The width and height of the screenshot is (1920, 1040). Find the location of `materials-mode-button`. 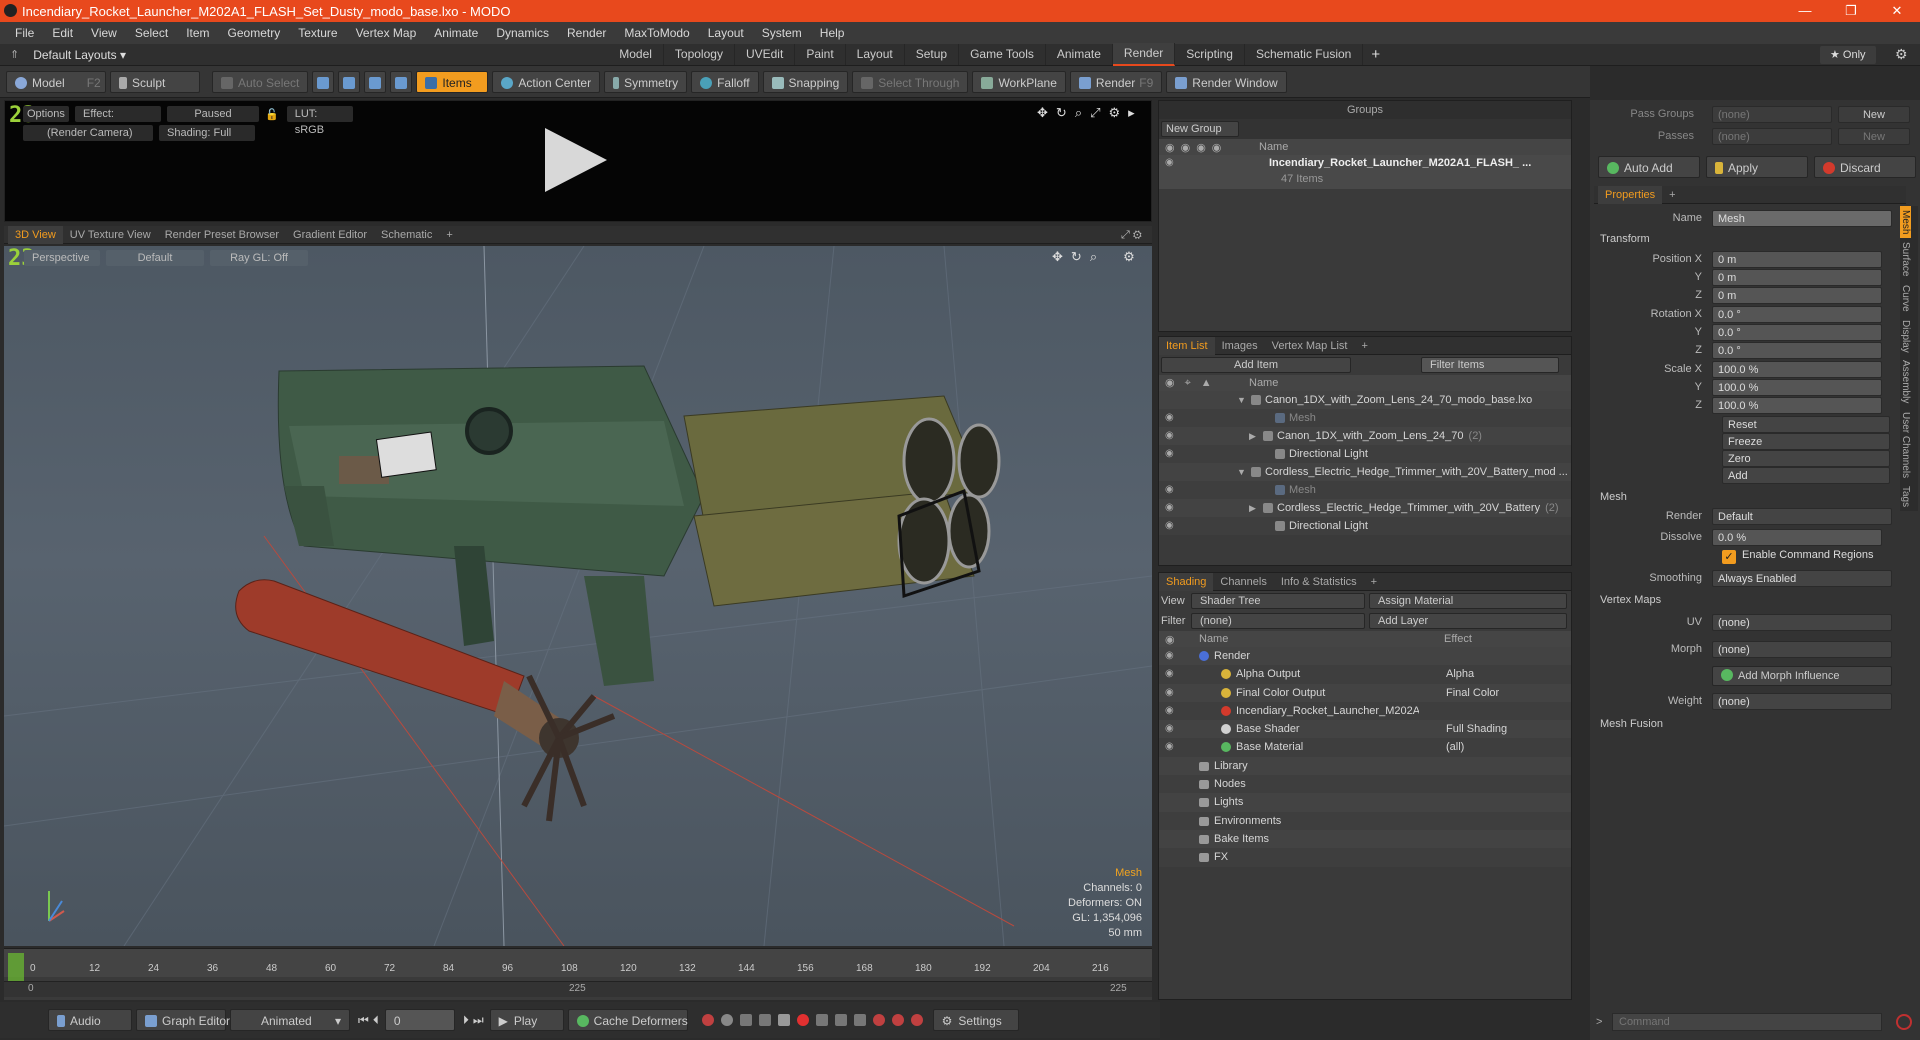

materials-mode-button is located at coordinates (401, 81).